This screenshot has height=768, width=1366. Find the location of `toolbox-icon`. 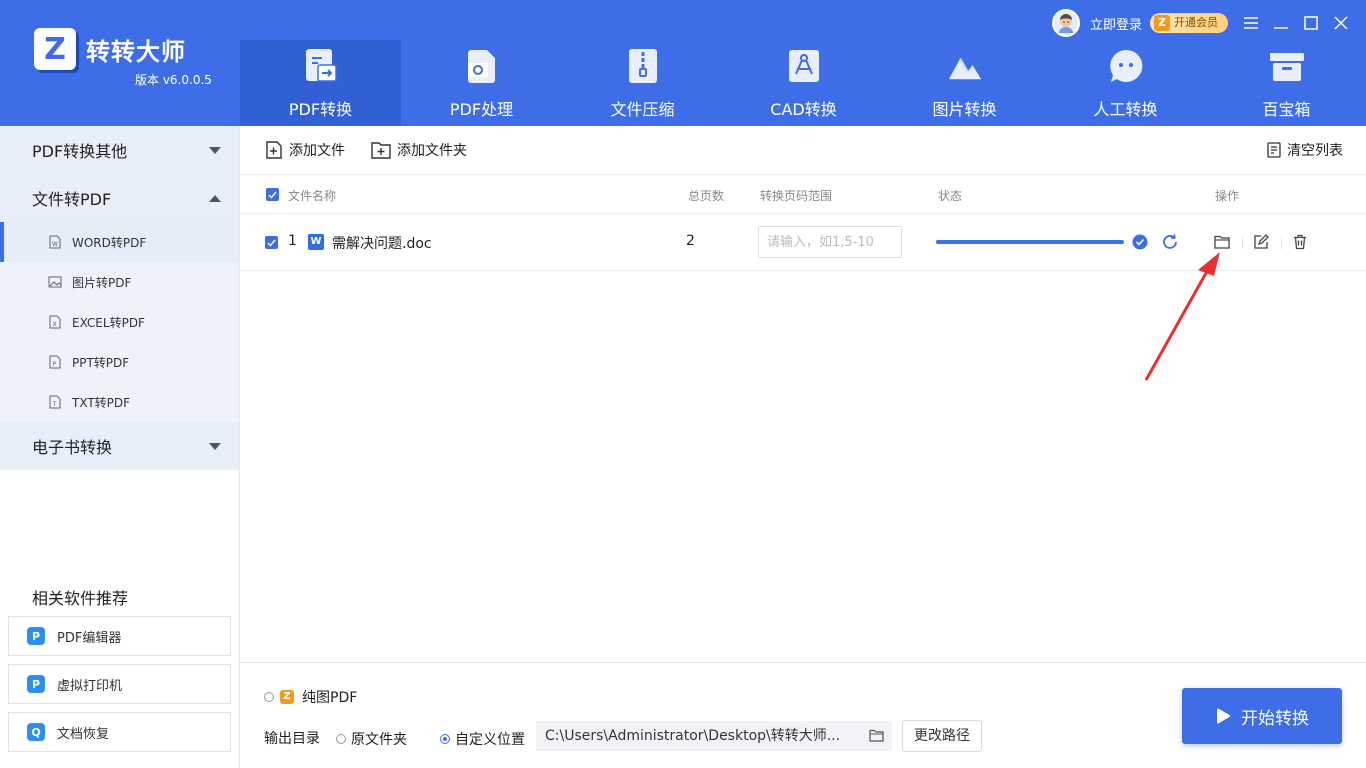

toolbox-icon is located at coordinates (1287, 66).